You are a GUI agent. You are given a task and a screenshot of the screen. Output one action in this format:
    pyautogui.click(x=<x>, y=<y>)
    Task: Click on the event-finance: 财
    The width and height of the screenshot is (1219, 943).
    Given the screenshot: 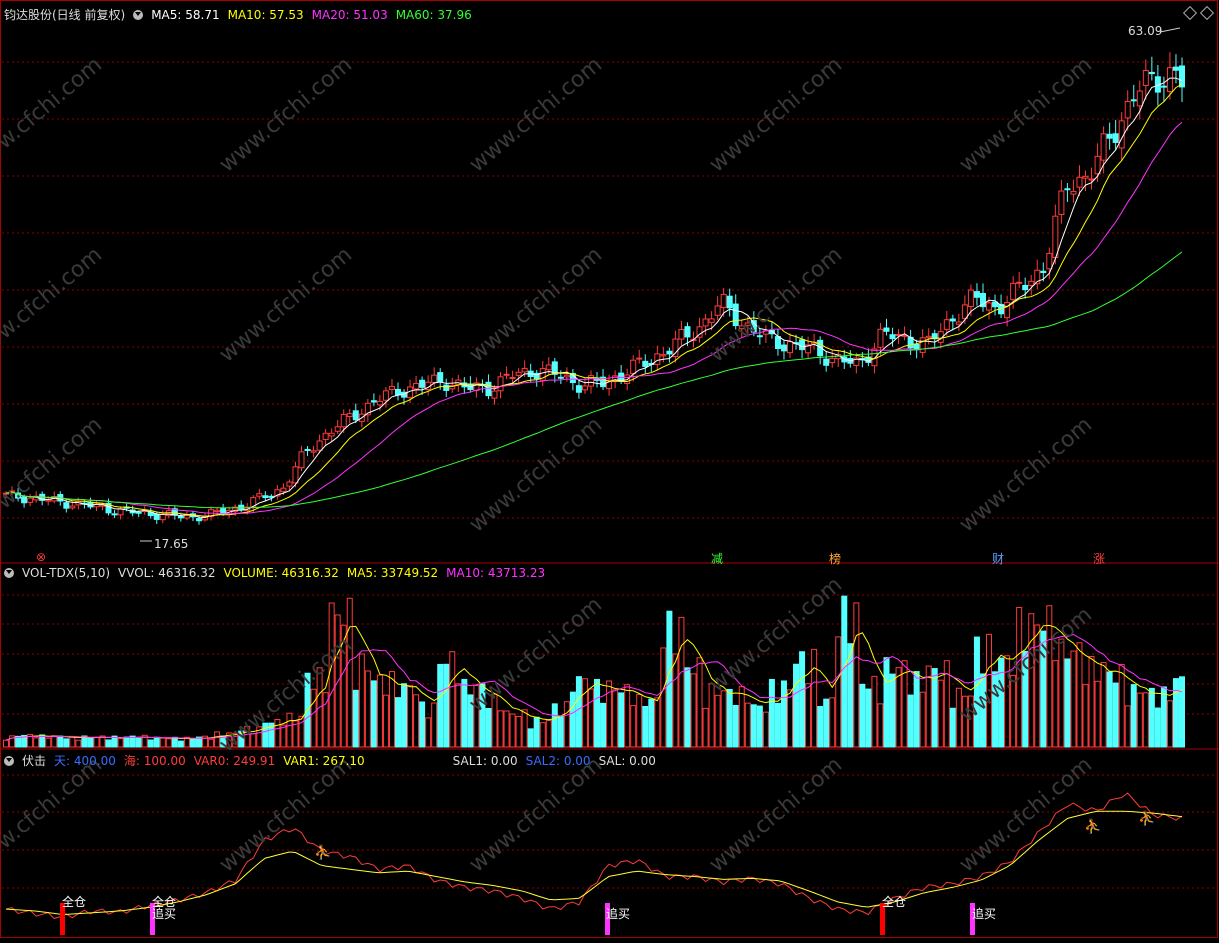 What is the action you would take?
    pyautogui.click(x=998, y=558)
    